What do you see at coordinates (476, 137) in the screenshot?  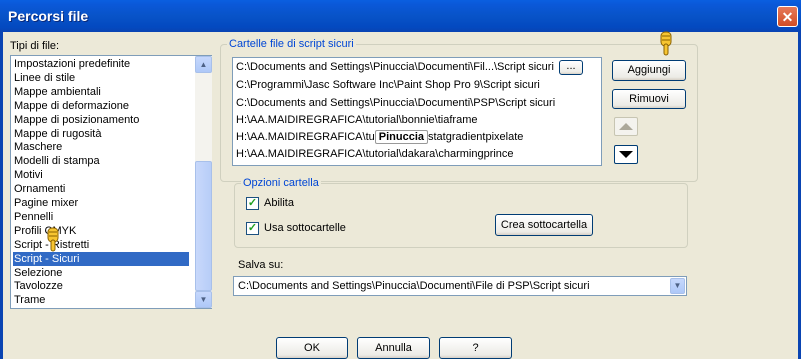 I see `folder-path-tail: statgradientpixelate` at bounding box center [476, 137].